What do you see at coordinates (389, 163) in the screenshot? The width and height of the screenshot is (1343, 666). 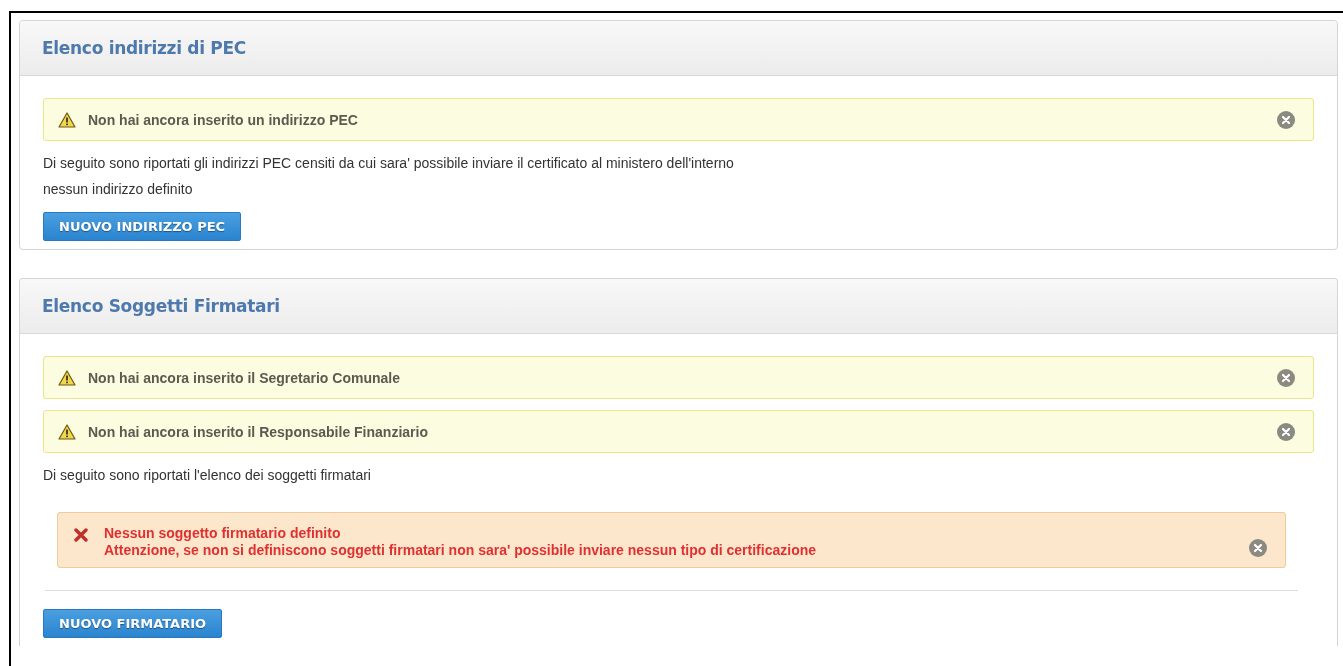 I see `info-text: Di seguito sono riportati gli indirizzi PEC censiti da cui sara' possibile inviare il certificato al ministero dell'interno` at bounding box center [389, 163].